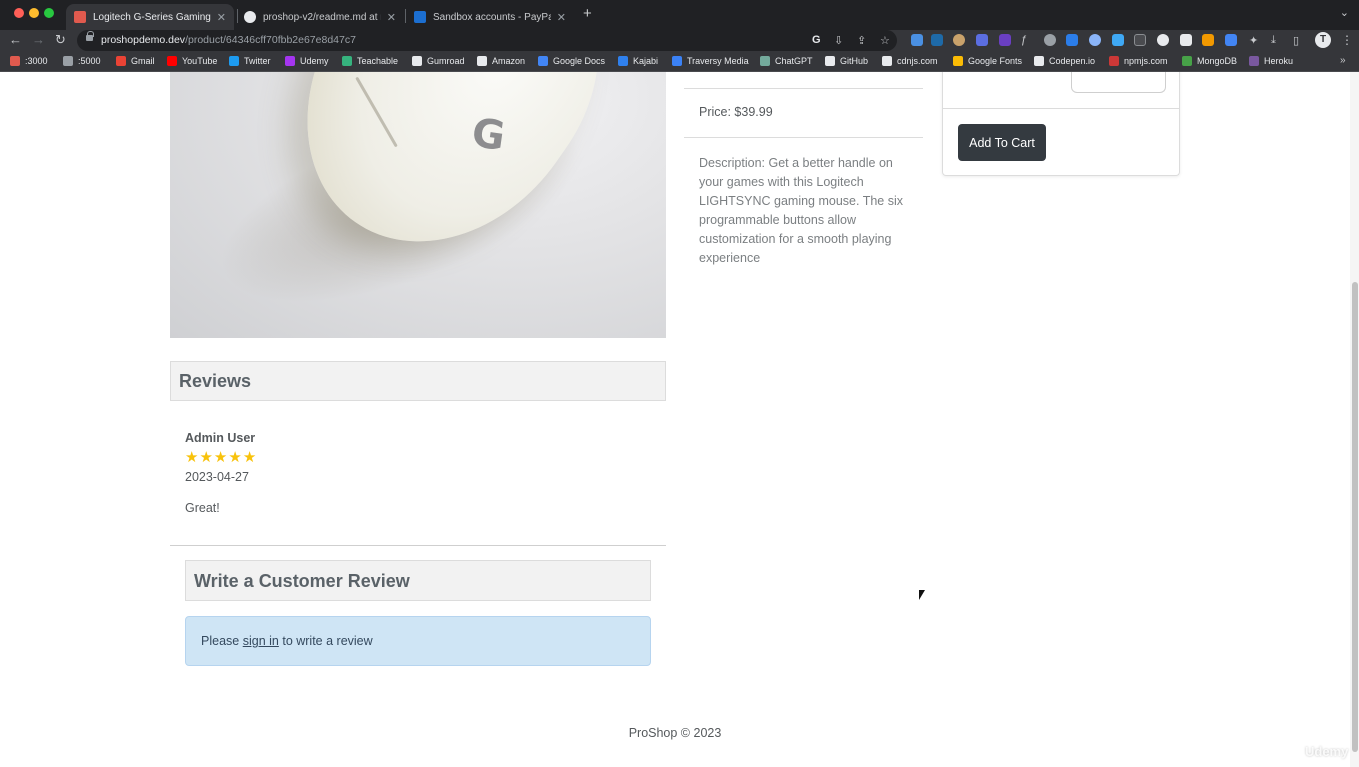 The width and height of the screenshot is (1359, 767). What do you see at coordinates (1344, 12) in the screenshot?
I see `tab-search-icon: ⌄` at bounding box center [1344, 12].